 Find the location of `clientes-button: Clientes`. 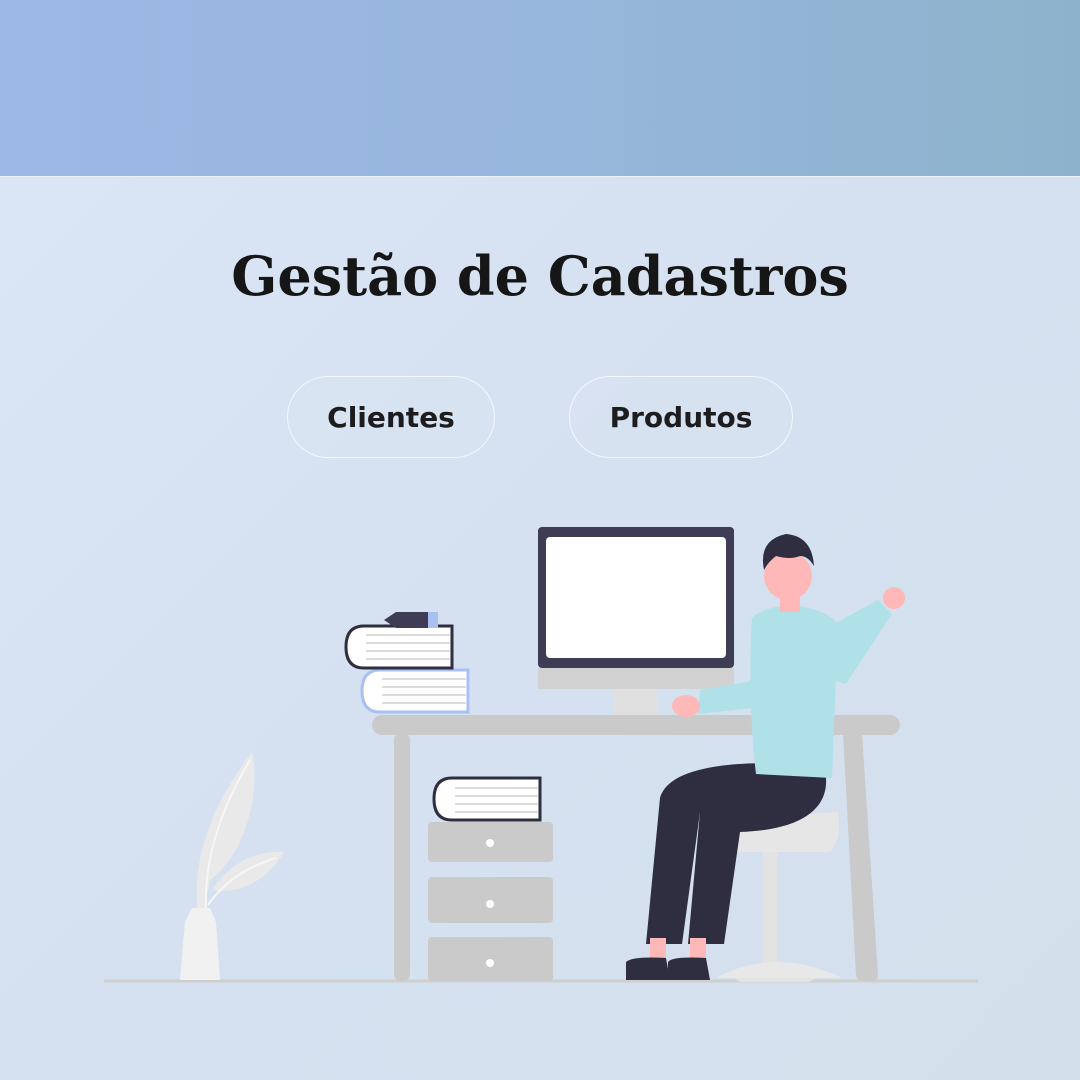

clientes-button: Clientes is located at coordinates (391, 417).